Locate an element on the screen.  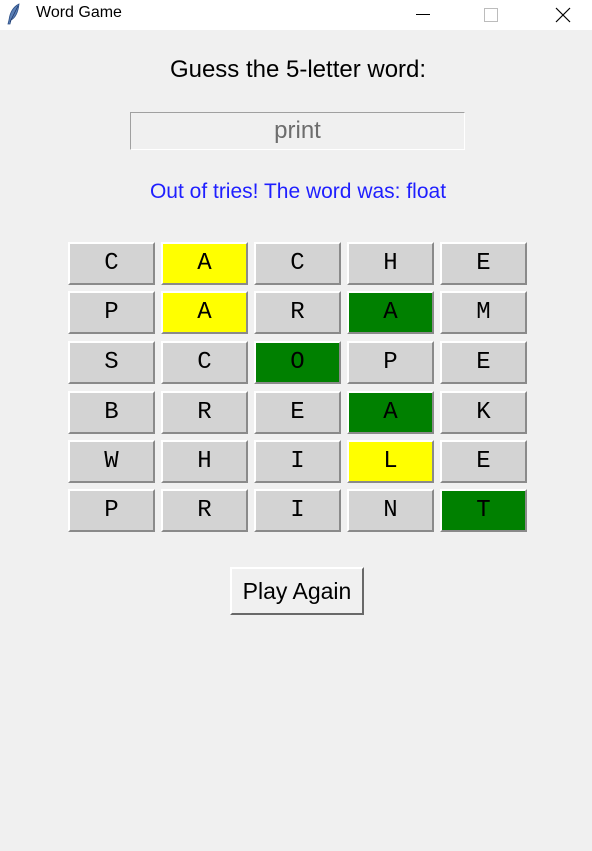
status-message: Out of tries! The word was: float is located at coordinates (298, 191).